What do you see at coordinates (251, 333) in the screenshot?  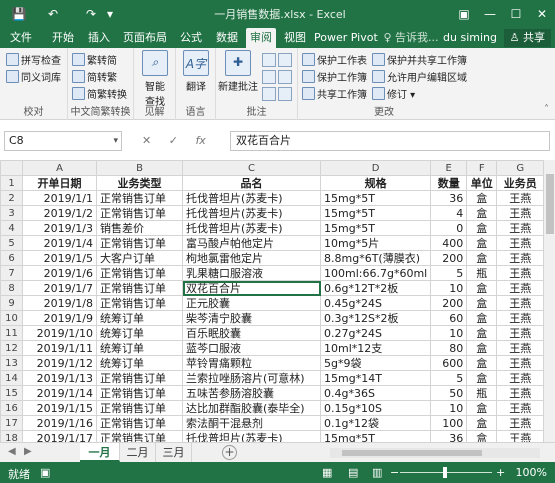 I see `table-cell: 百乐眠胶囊` at bounding box center [251, 333].